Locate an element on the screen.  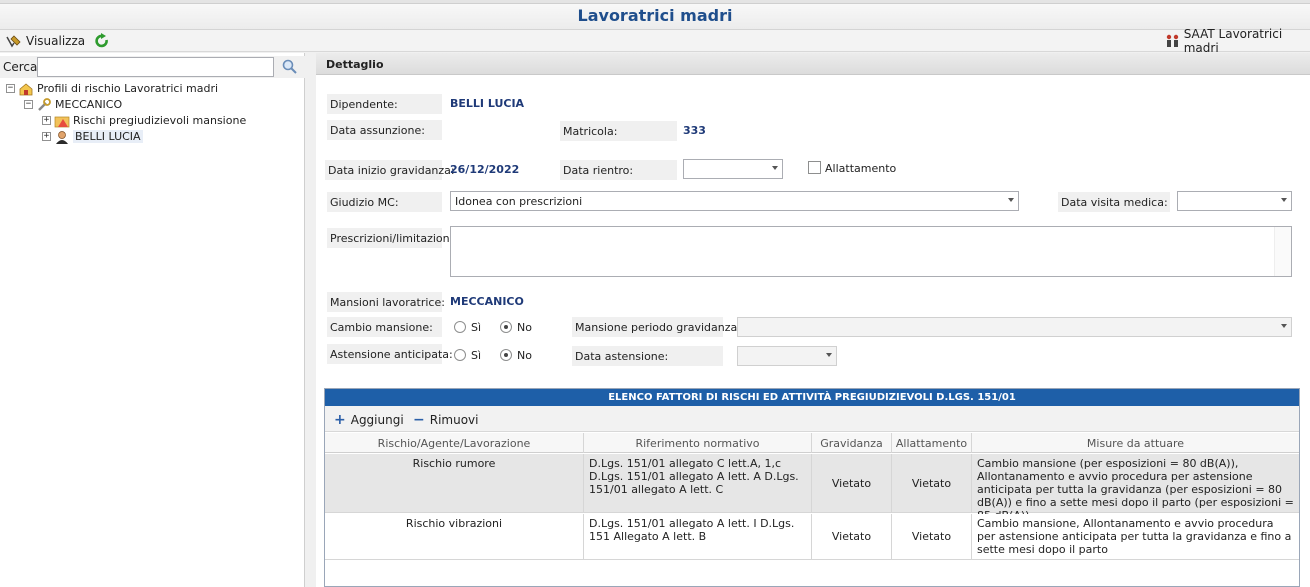
tree-node-employee: + BELLI LUCIA is located at coordinates (92, 136).